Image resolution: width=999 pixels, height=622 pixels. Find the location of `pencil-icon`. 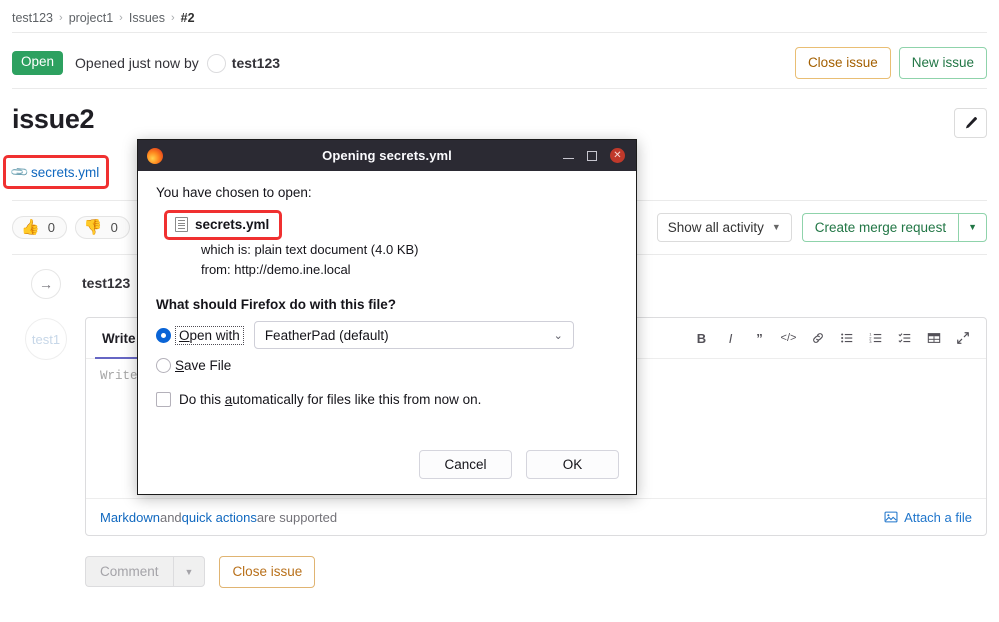

pencil-icon is located at coordinates (970, 123).